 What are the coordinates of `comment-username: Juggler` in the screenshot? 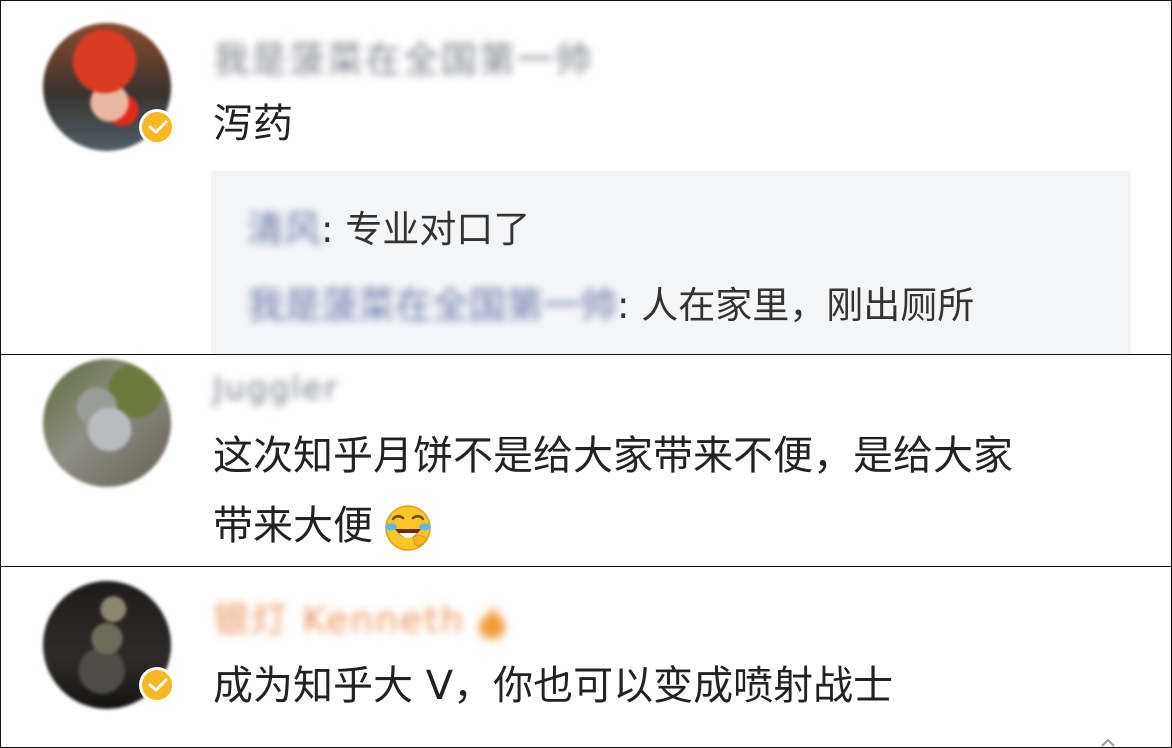 It's located at (276, 388).